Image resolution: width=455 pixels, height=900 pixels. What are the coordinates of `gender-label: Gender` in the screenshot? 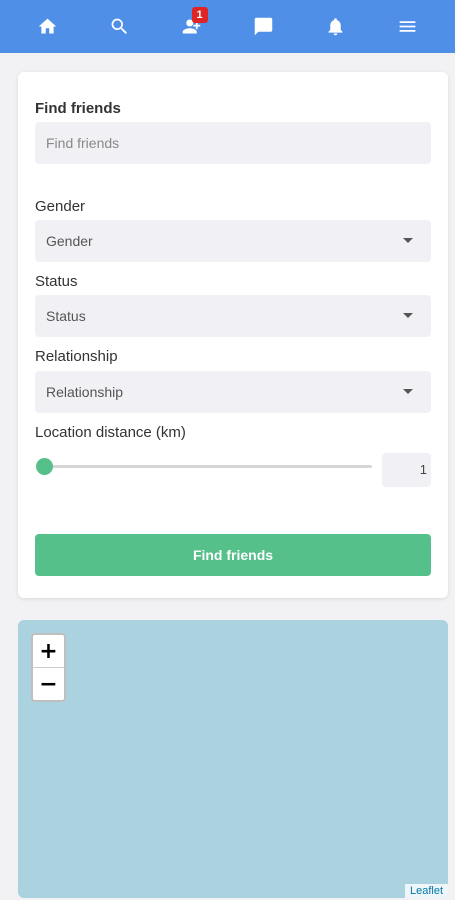 It's located at (60, 206).